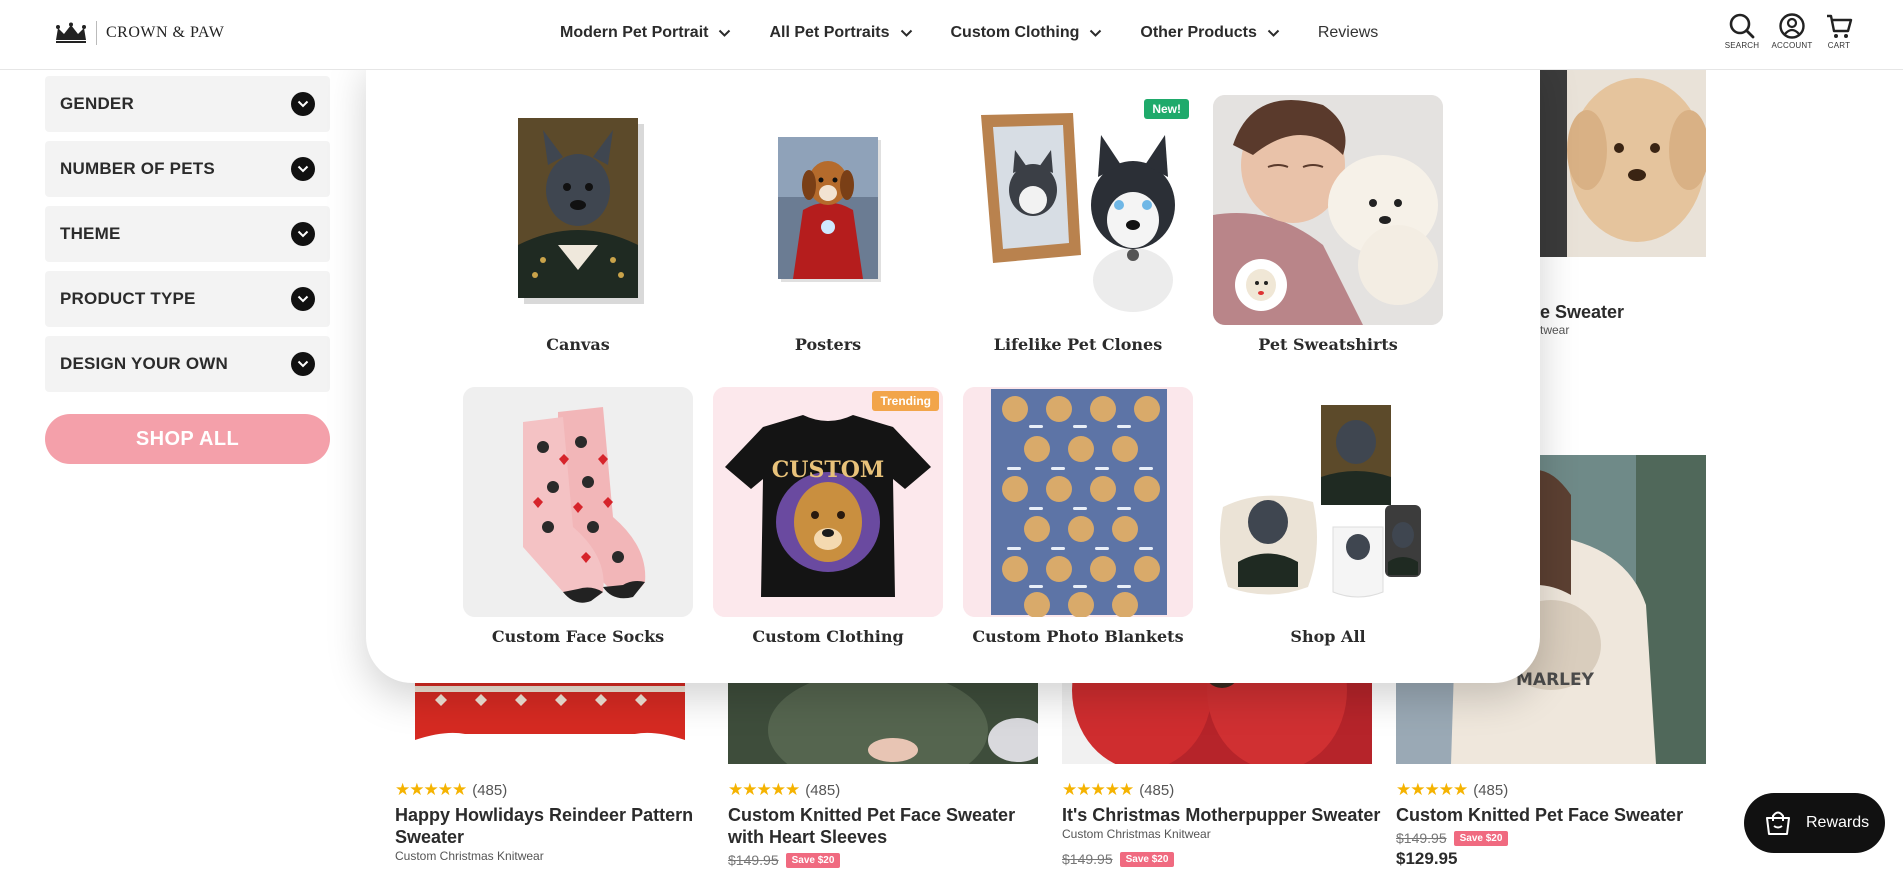 The height and width of the screenshot is (873, 1903). I want to click on nav-all-pet-portraits: All Pet Portraits, so click(840, 33).